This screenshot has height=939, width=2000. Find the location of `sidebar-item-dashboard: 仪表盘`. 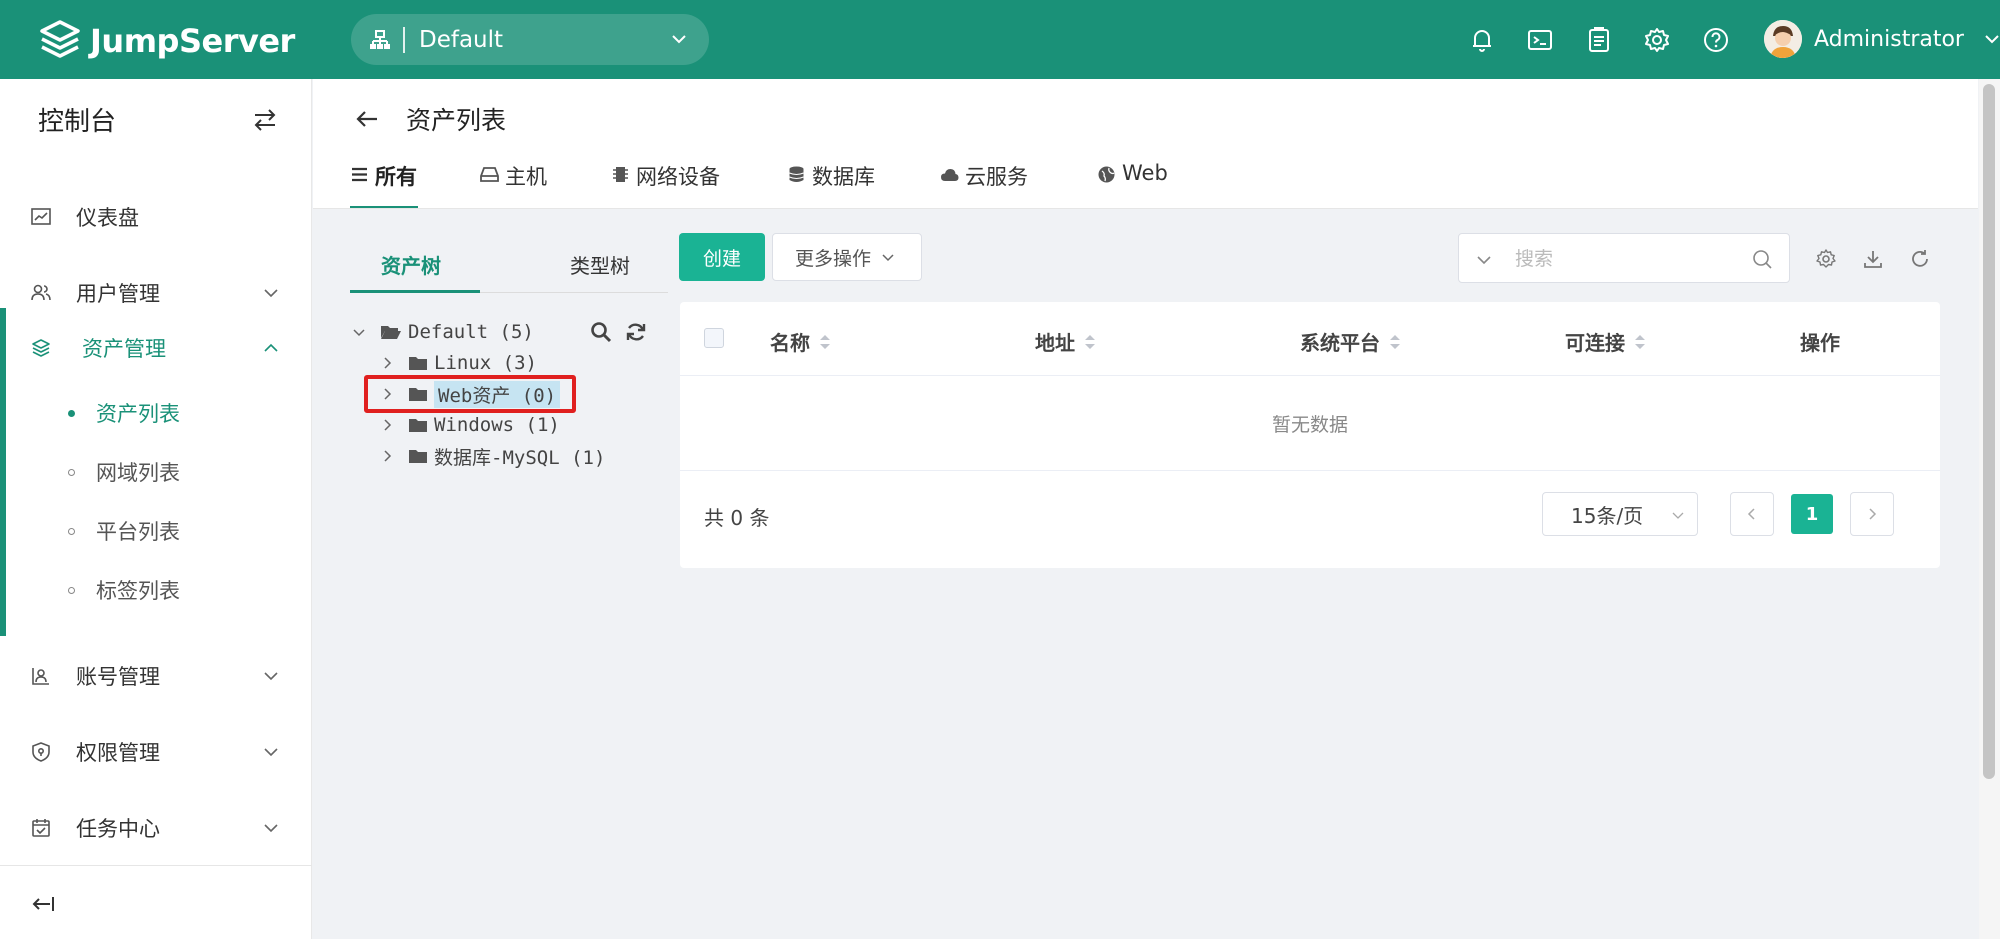

sidebar-item-dashboard: 仪表盘 is located at coordinates (156, 217).